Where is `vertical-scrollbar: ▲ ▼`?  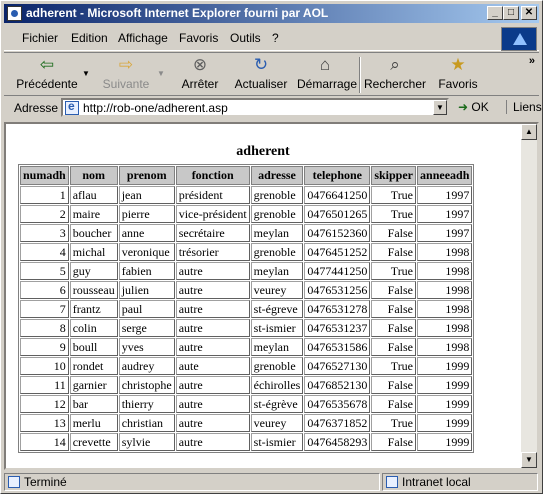 vertical-scrollbar: ▲ ▼ is located at coordinates (529, 296).